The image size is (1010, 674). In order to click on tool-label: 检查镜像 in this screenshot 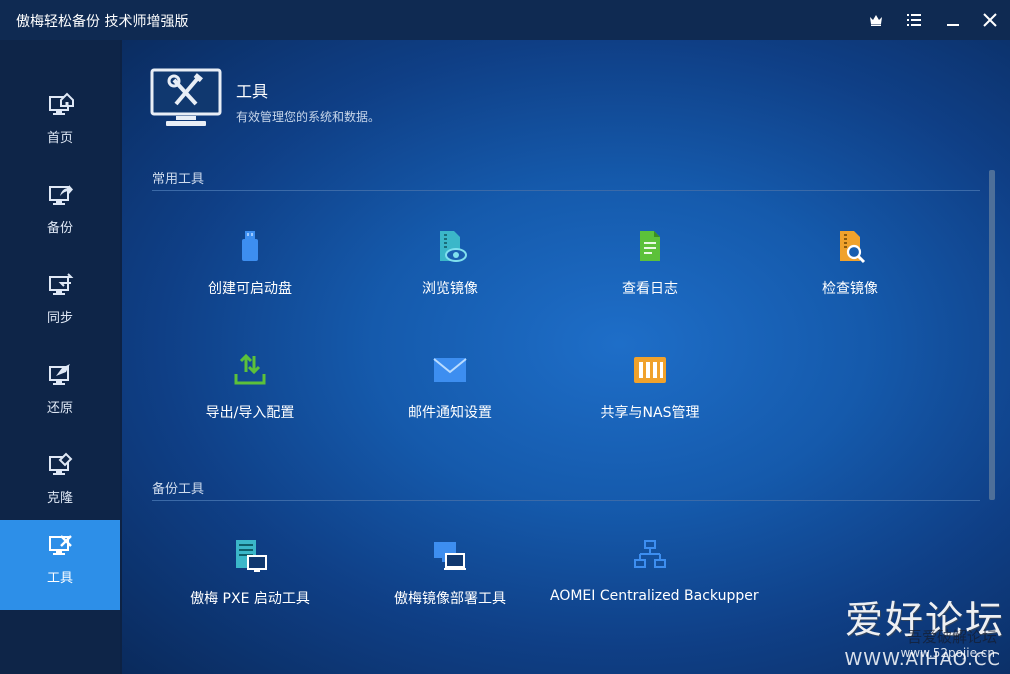, I will do `click(850, 289)`.